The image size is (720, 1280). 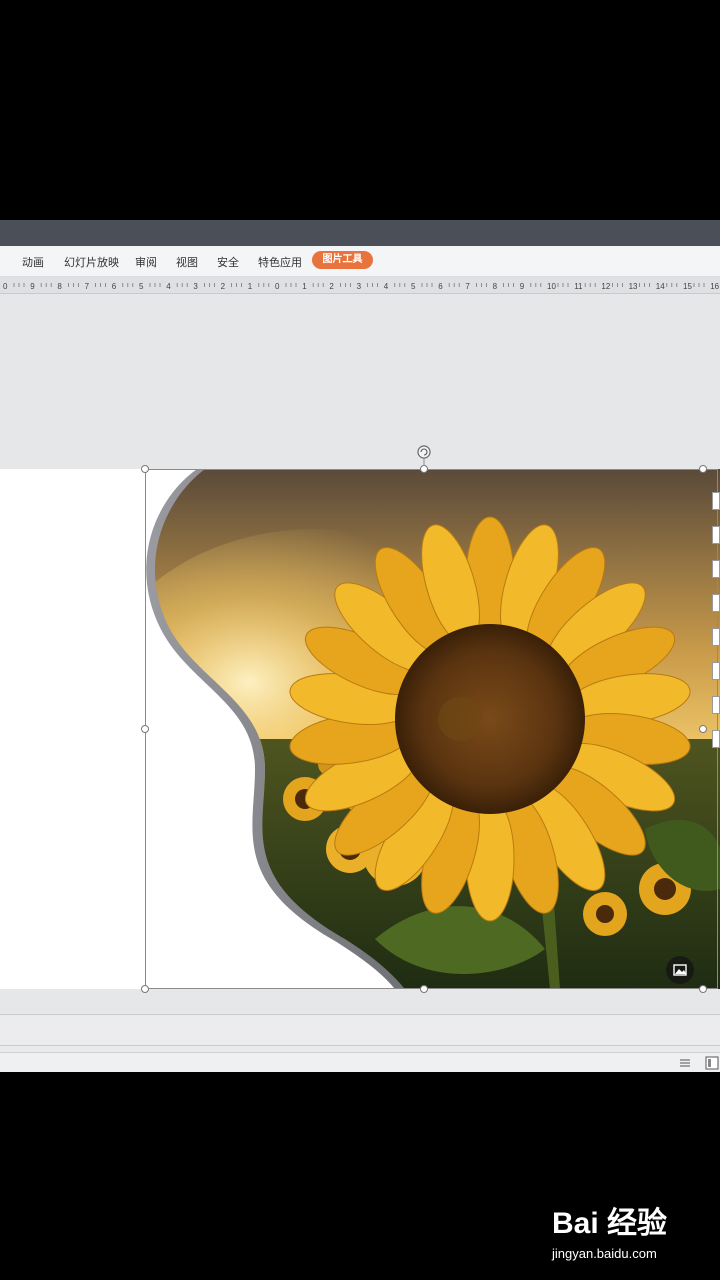 I want to click on ruler-label: 16, so click(x=714, y=286).